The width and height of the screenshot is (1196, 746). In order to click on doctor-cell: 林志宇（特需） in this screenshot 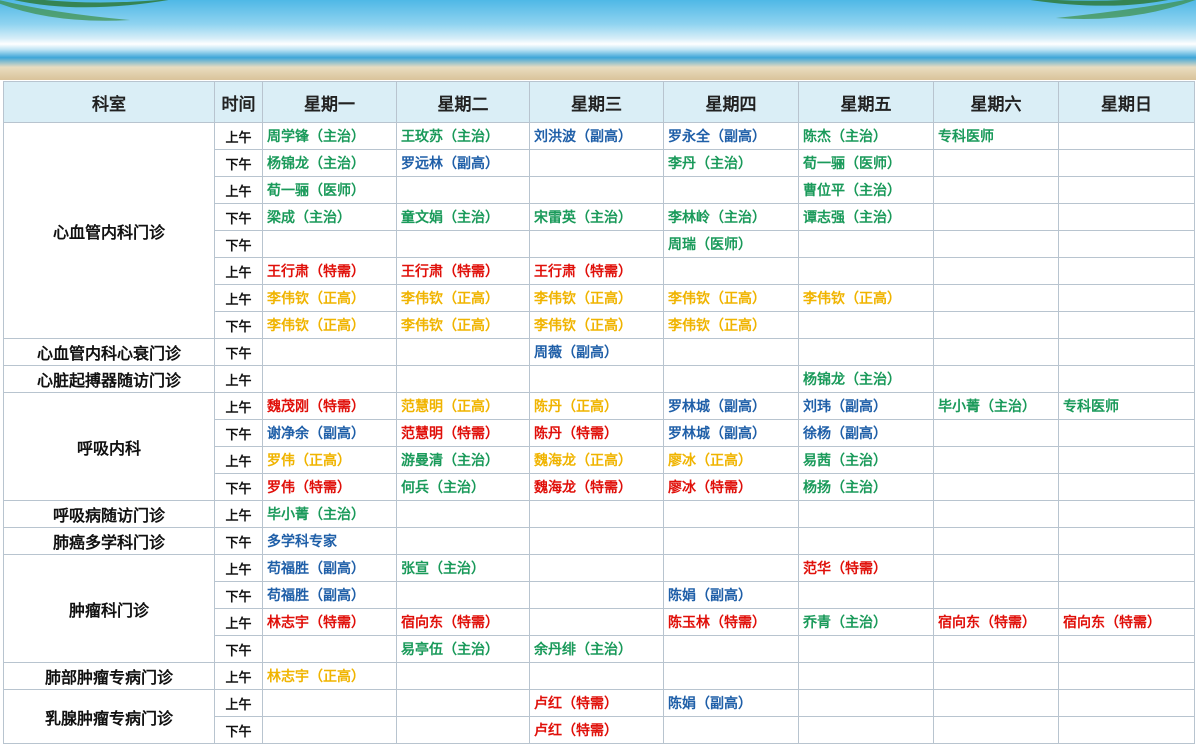, I will do `click(329, 622)`.